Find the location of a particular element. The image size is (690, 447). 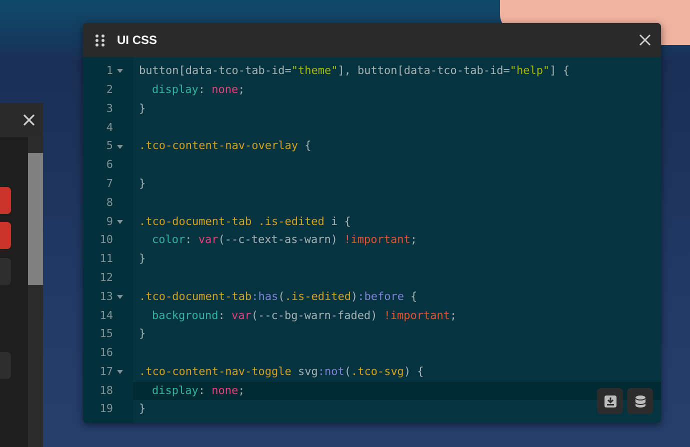

line-number: 9 is located at coordinates (109, 222).